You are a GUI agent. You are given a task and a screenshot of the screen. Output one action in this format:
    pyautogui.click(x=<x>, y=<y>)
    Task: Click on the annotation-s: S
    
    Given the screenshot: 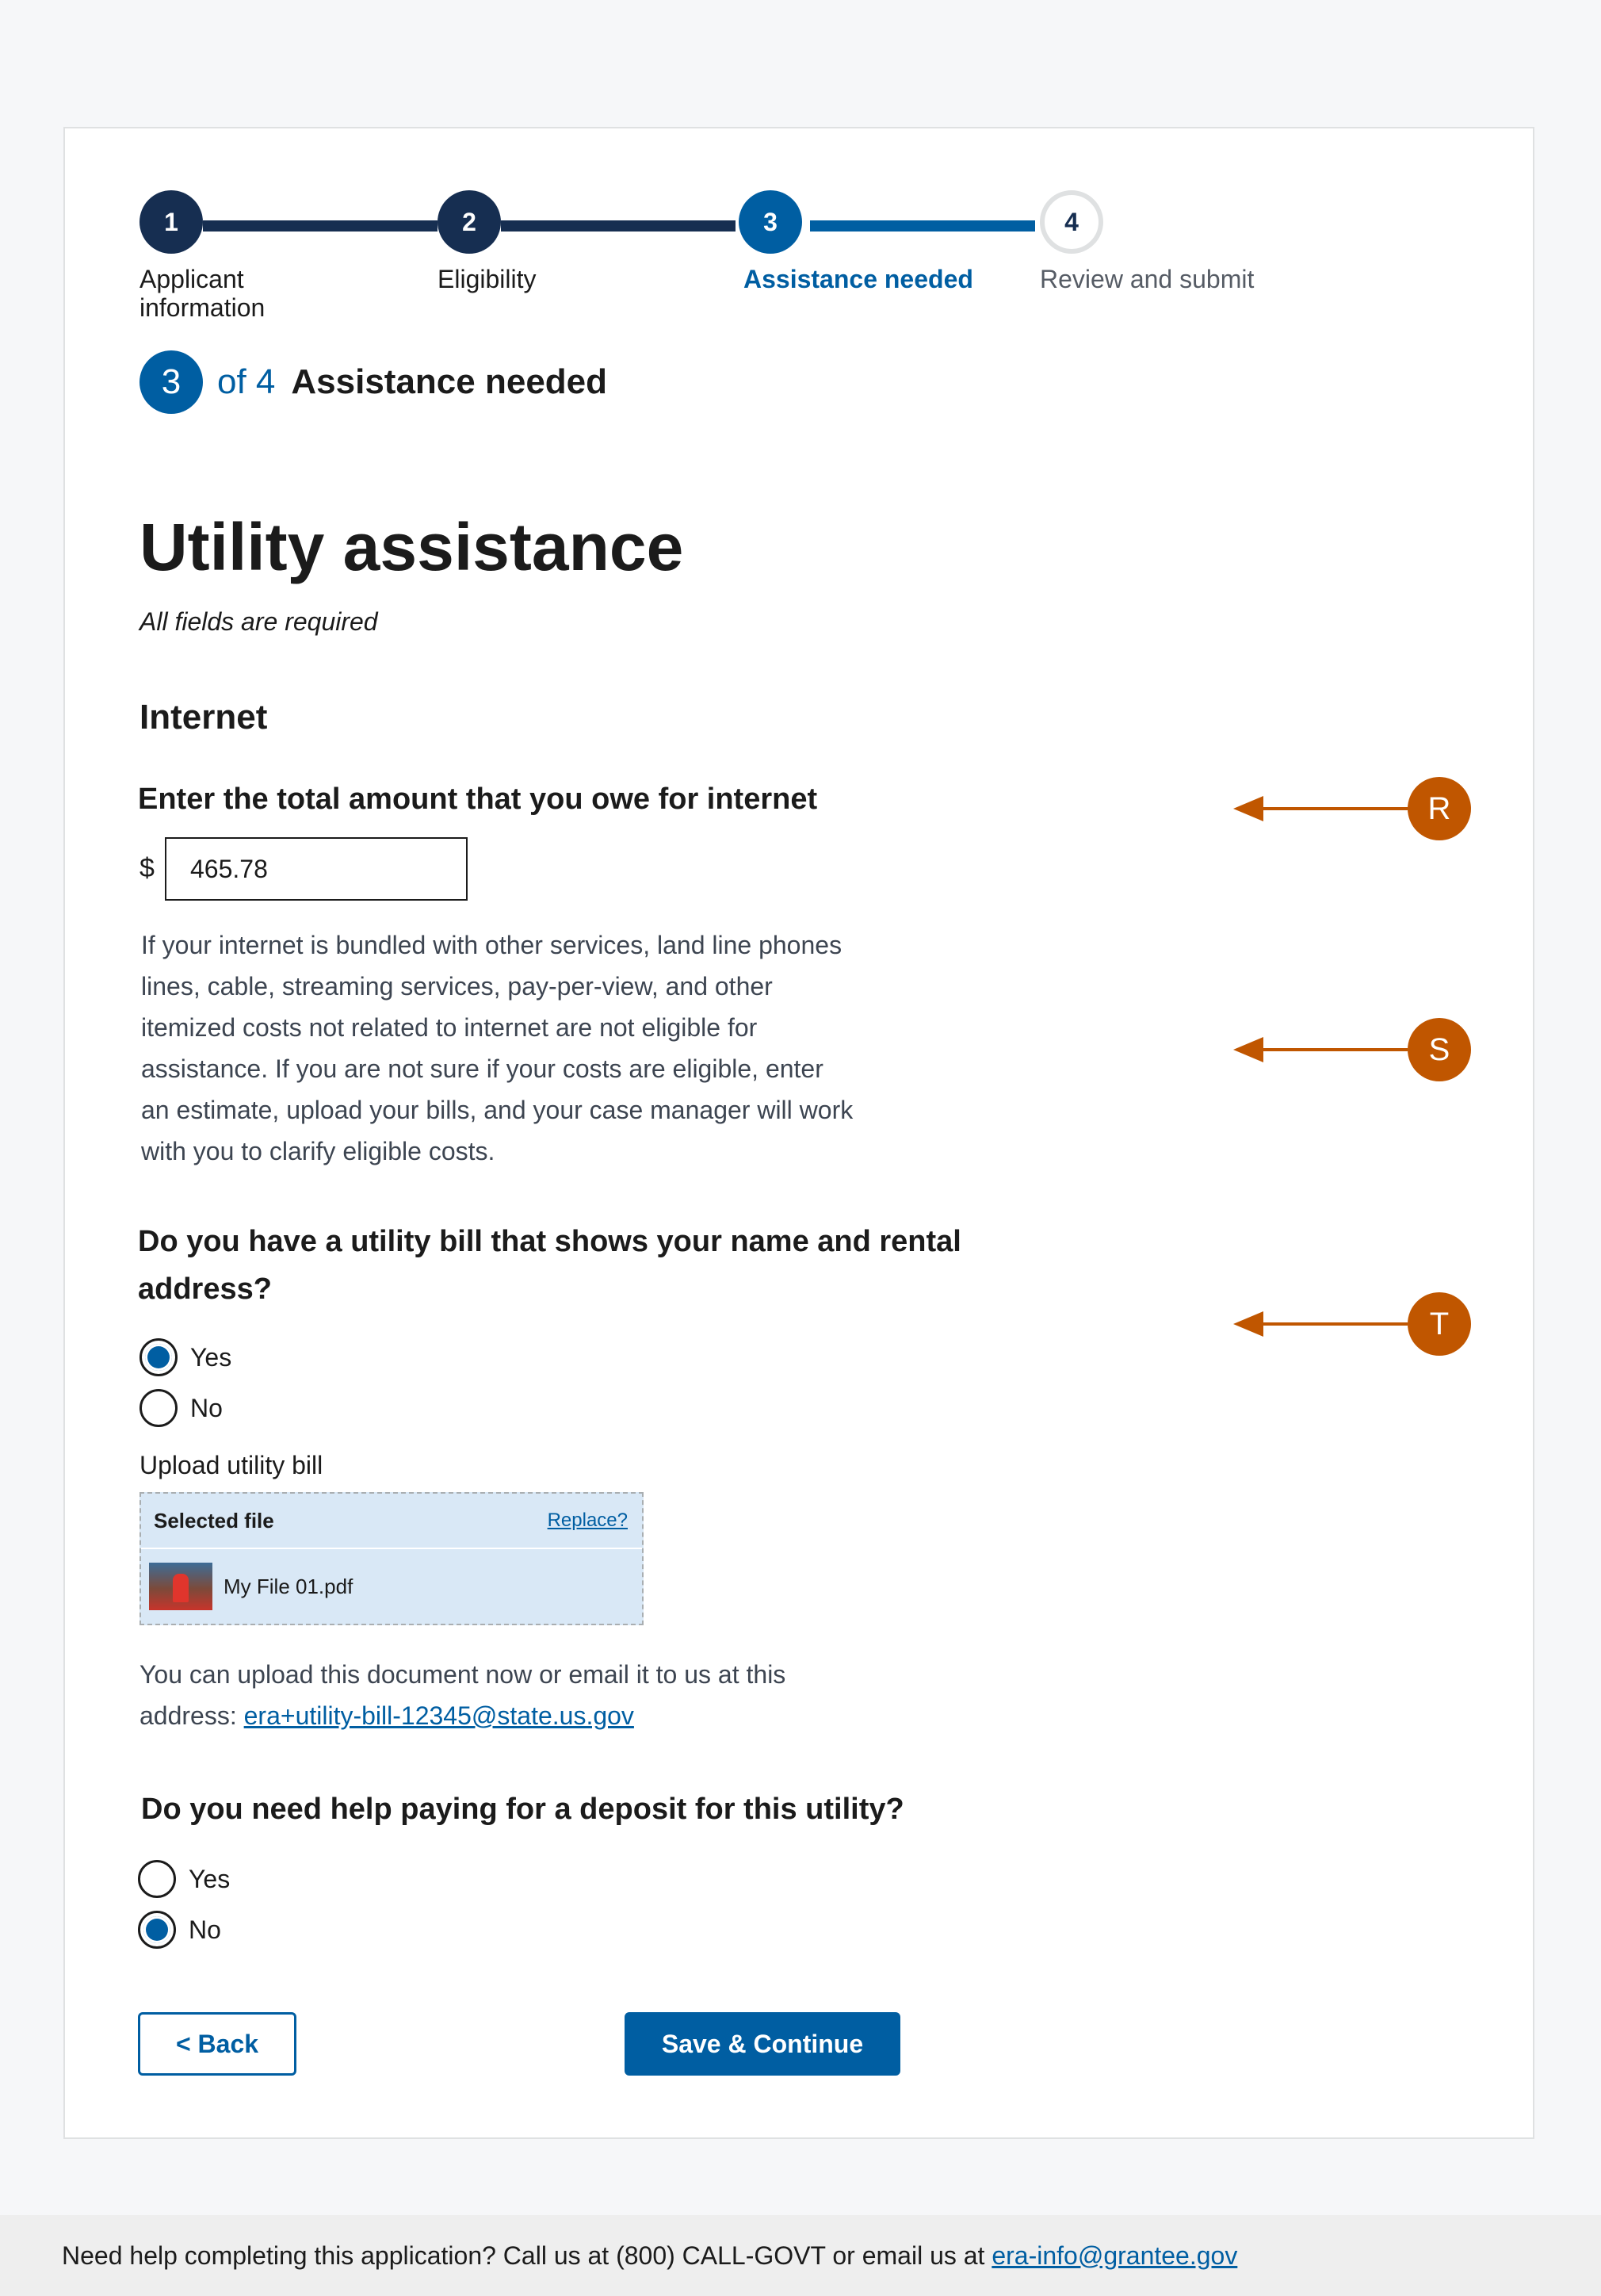 What is the action you would take?
    pyautogui.click(x=1352, y=1050)
    